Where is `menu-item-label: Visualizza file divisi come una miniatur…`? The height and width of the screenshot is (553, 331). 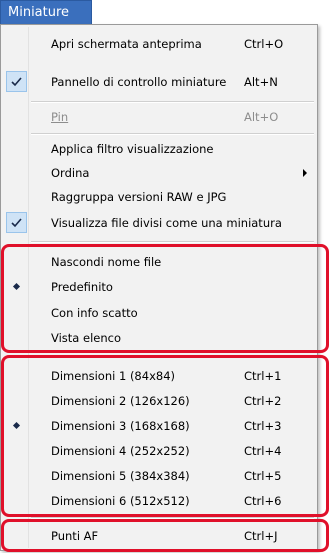
menu-item-label: Visualizza file divisi come una miniatur… is located at coordinates (166, 223).